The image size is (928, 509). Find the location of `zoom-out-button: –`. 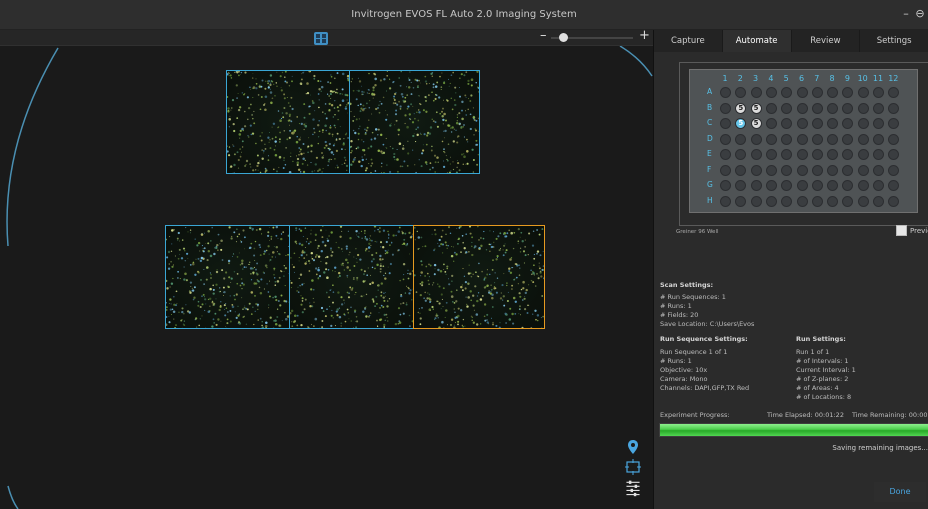

zoom-out-button: – is located at coordinates (543, 36).